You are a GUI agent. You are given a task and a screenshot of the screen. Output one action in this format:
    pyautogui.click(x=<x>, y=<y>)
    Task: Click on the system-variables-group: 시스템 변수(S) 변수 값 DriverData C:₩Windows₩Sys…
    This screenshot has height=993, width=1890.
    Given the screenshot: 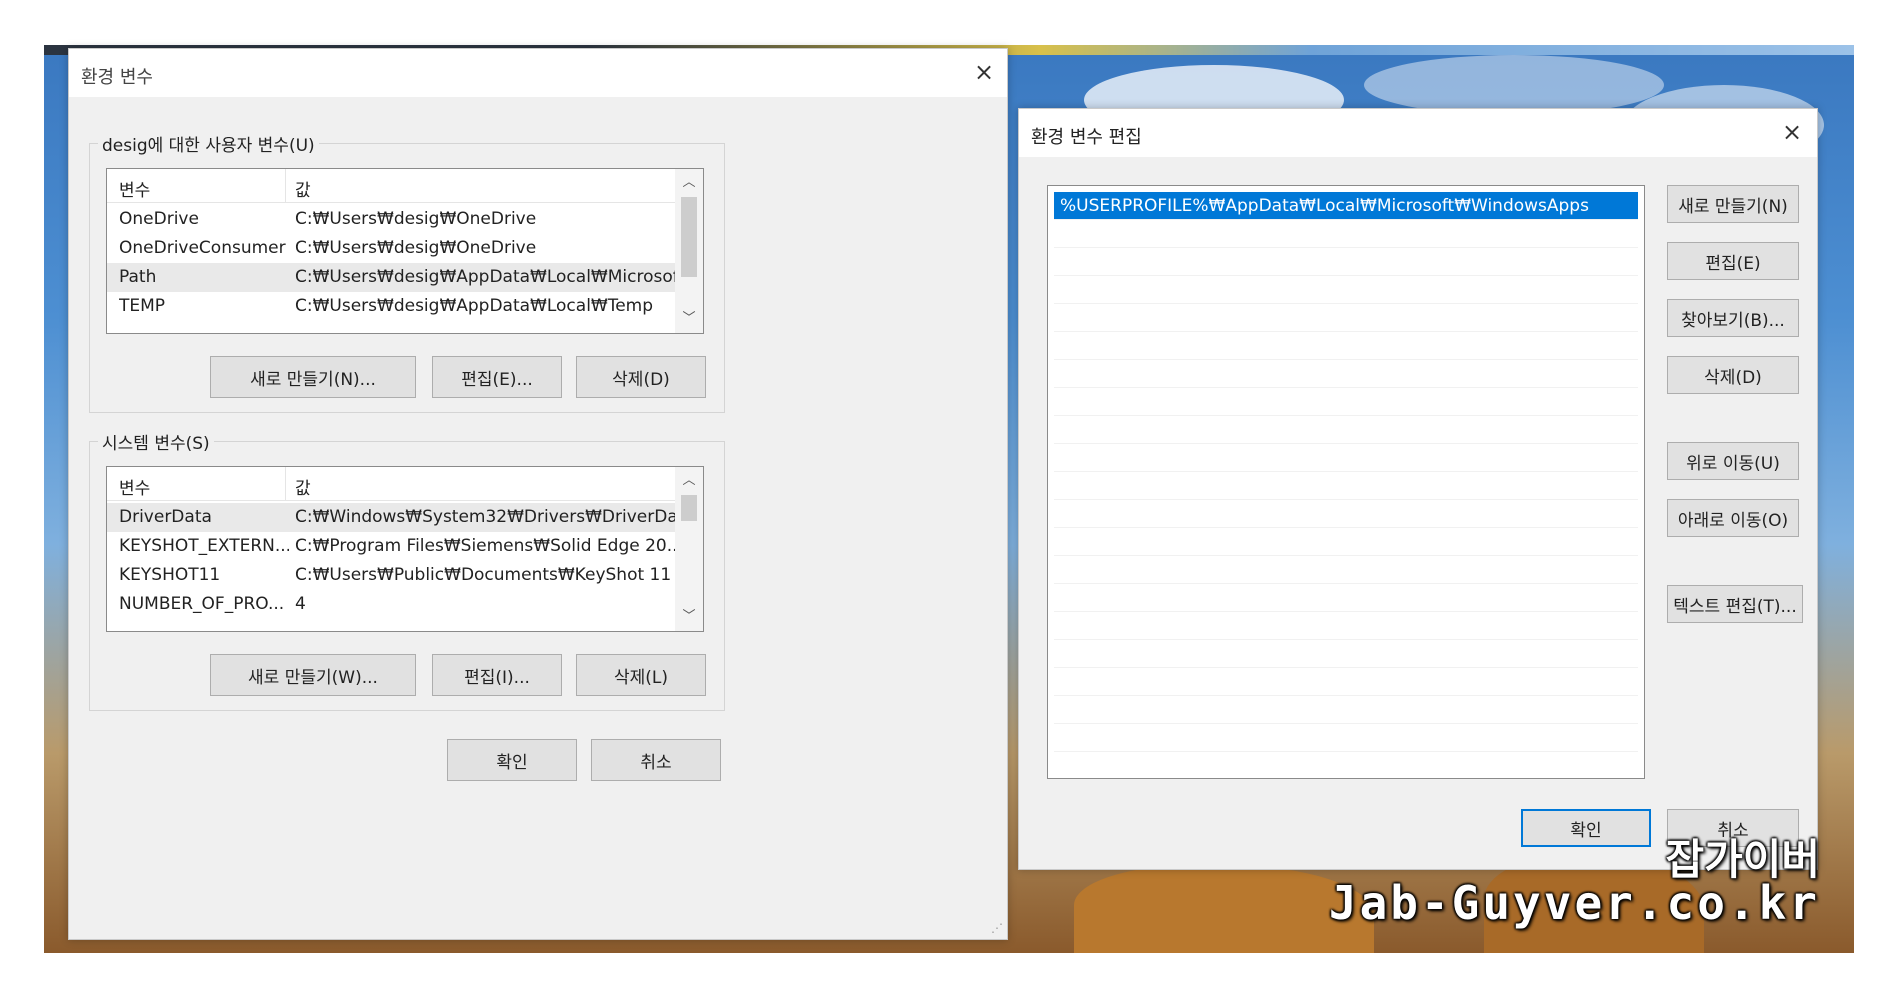 What is the action you would take?
    pyautogui.click(x=407, y=570)
    